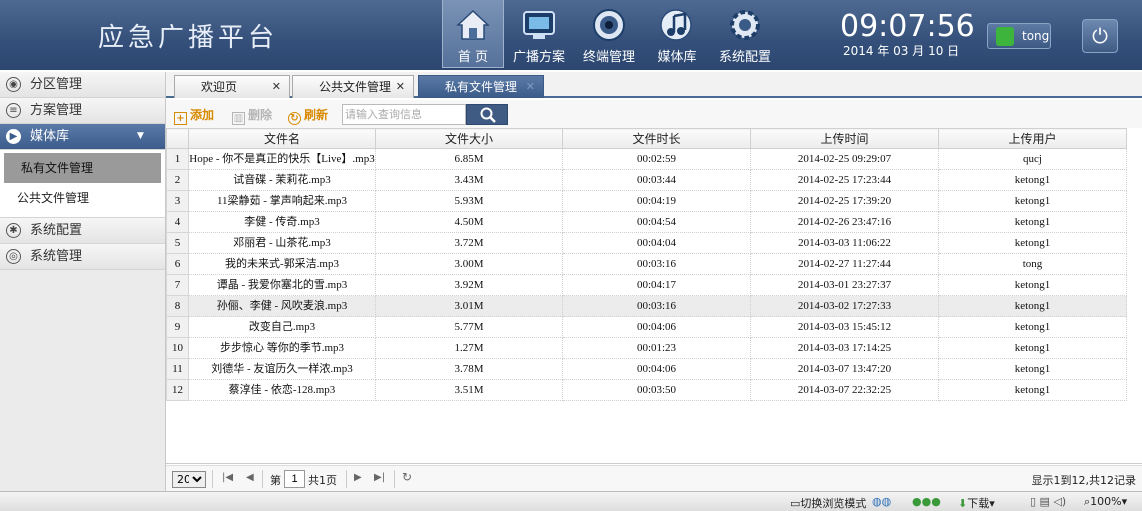  Describe the element at coordinates (194, 115) in the screenshot. I see `add-button: + 添加` at that location.